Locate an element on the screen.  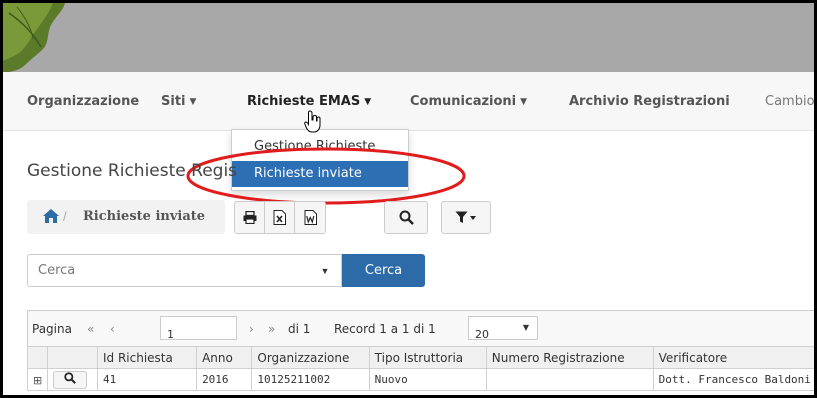
prev-page-icon: ‹ is located at coordinates (112, 329).